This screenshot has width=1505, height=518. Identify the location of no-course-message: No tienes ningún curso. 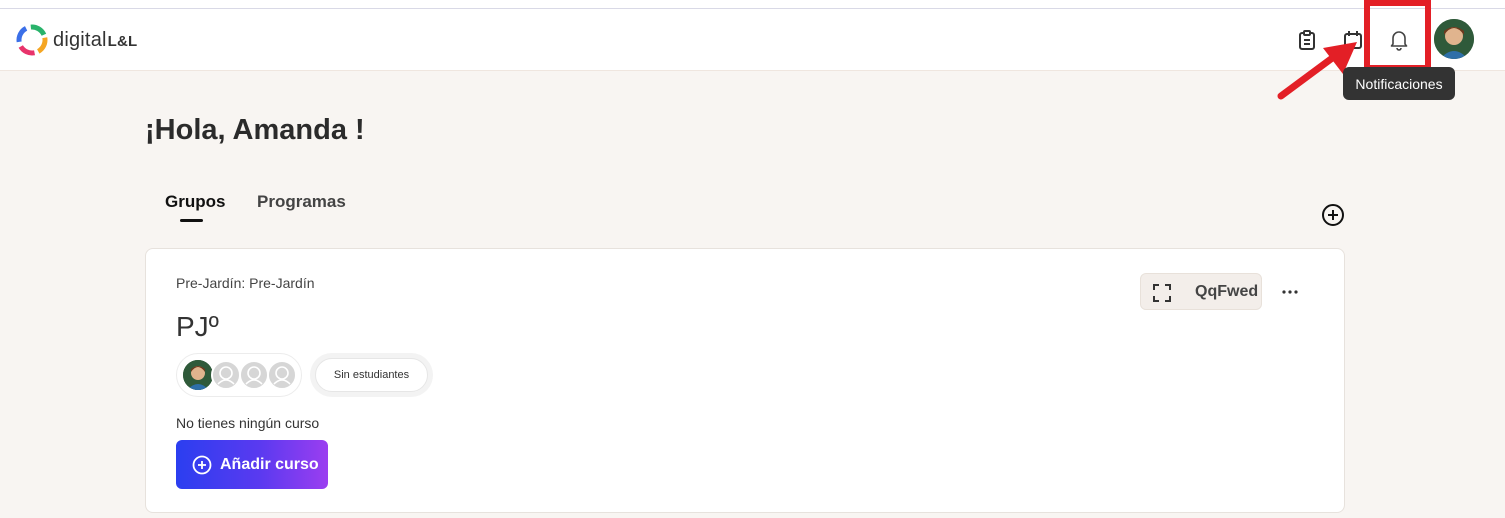
(248, 423).